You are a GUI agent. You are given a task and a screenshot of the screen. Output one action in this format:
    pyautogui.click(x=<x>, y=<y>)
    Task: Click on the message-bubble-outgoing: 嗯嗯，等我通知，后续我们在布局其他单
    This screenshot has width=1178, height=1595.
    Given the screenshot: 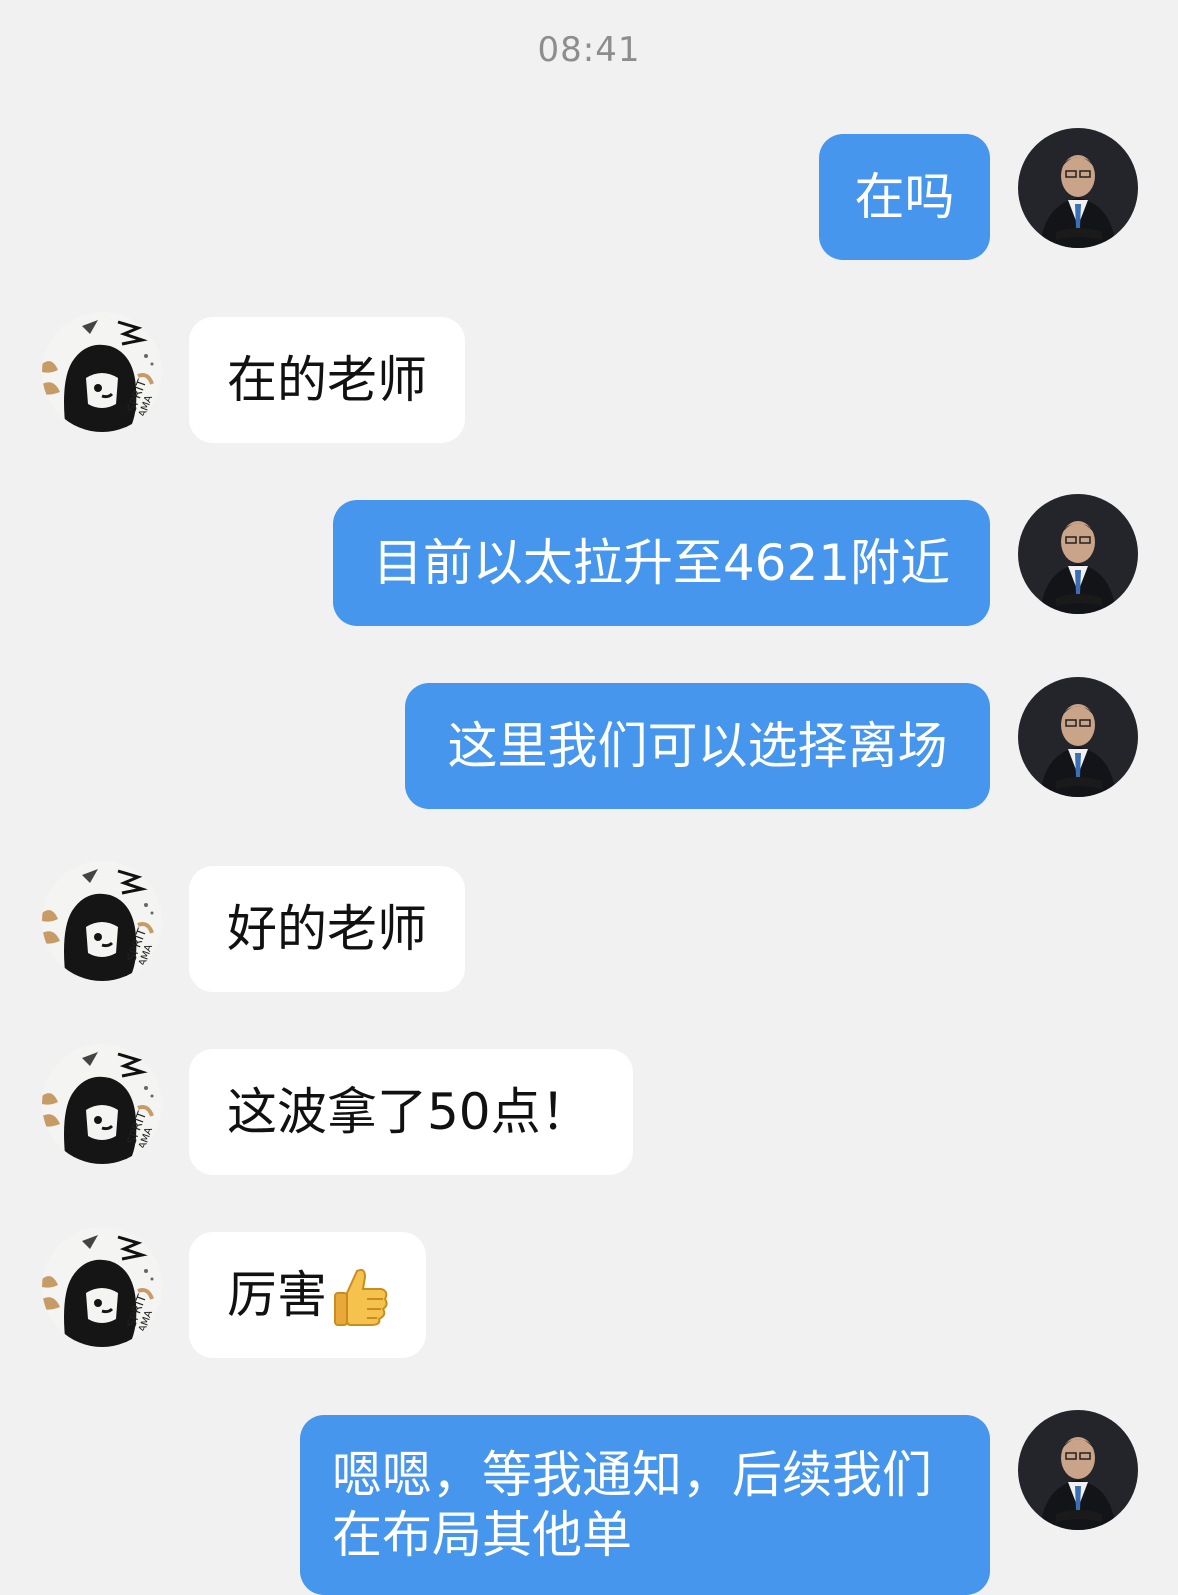 What is the action you would take?
    pyautogui.click(x=645, y=1505)
    